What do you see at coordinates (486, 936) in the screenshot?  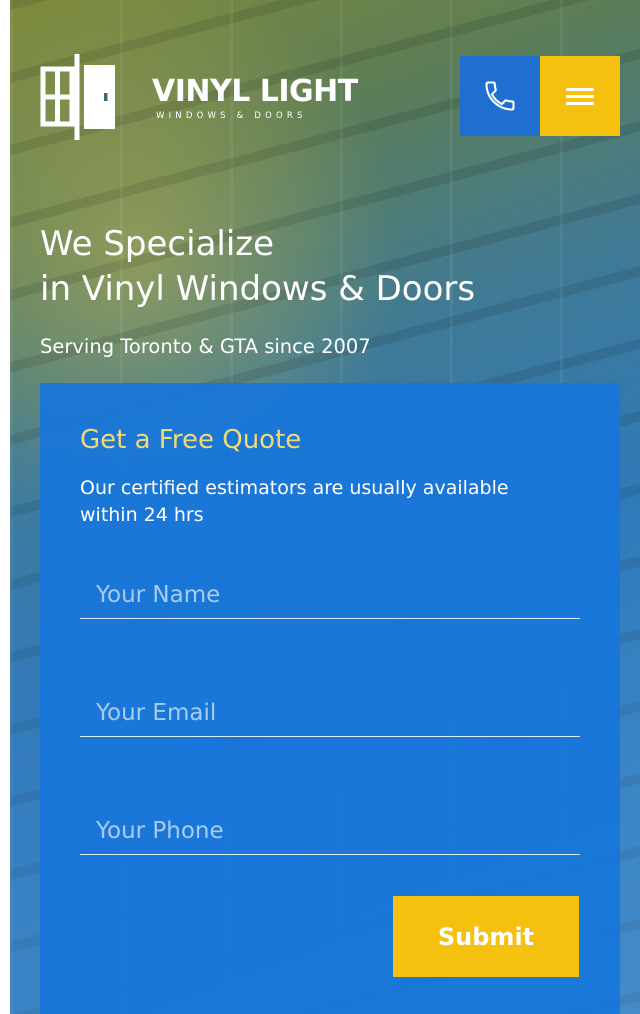 I see `submit-button: Submit` at bounding box center [486, 936].